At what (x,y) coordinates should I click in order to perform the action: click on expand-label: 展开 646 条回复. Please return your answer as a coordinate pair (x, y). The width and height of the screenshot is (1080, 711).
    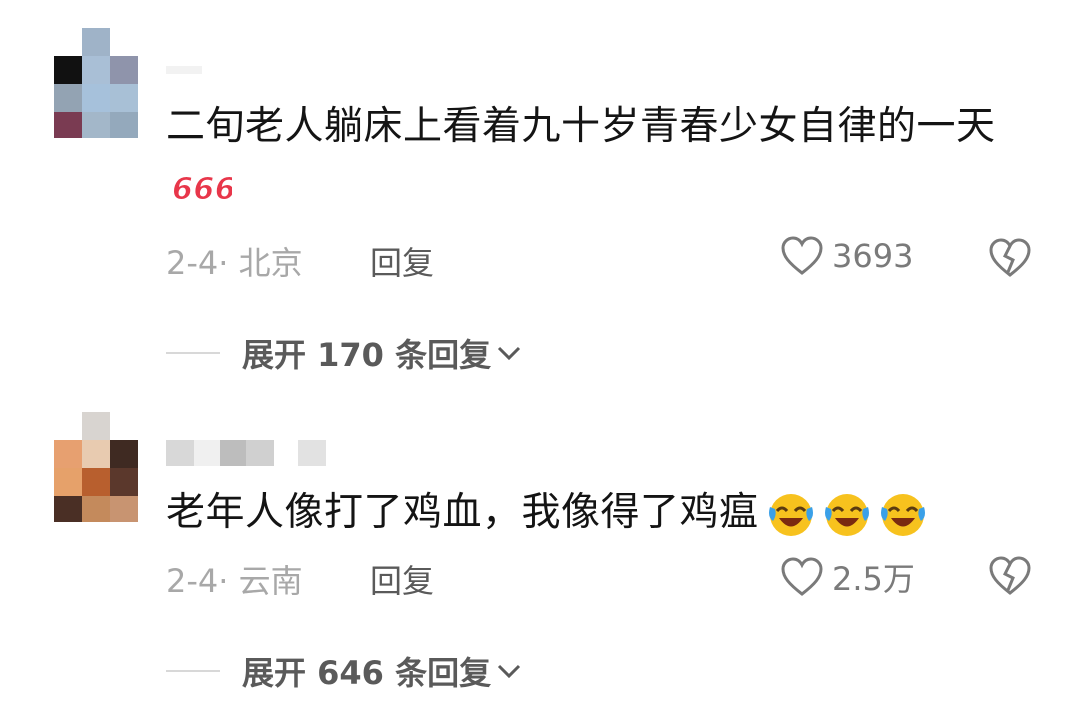
    Looking at the image, I should click on (367, 673).